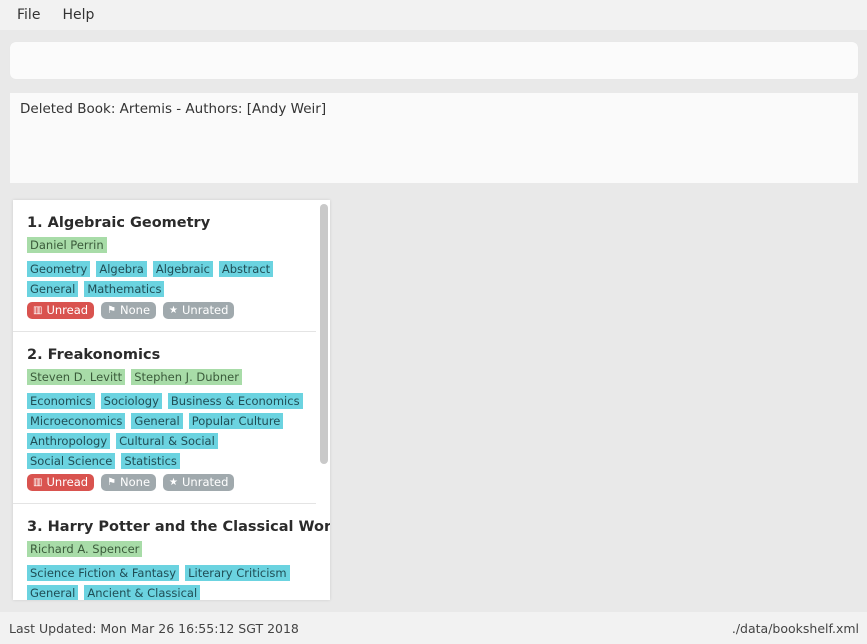 Image resolution: width=867 pixels, height=644 pixels. Describe the element at coordinates (61, 401) in the screenshot. I see `category-tag: Economics` at that location.